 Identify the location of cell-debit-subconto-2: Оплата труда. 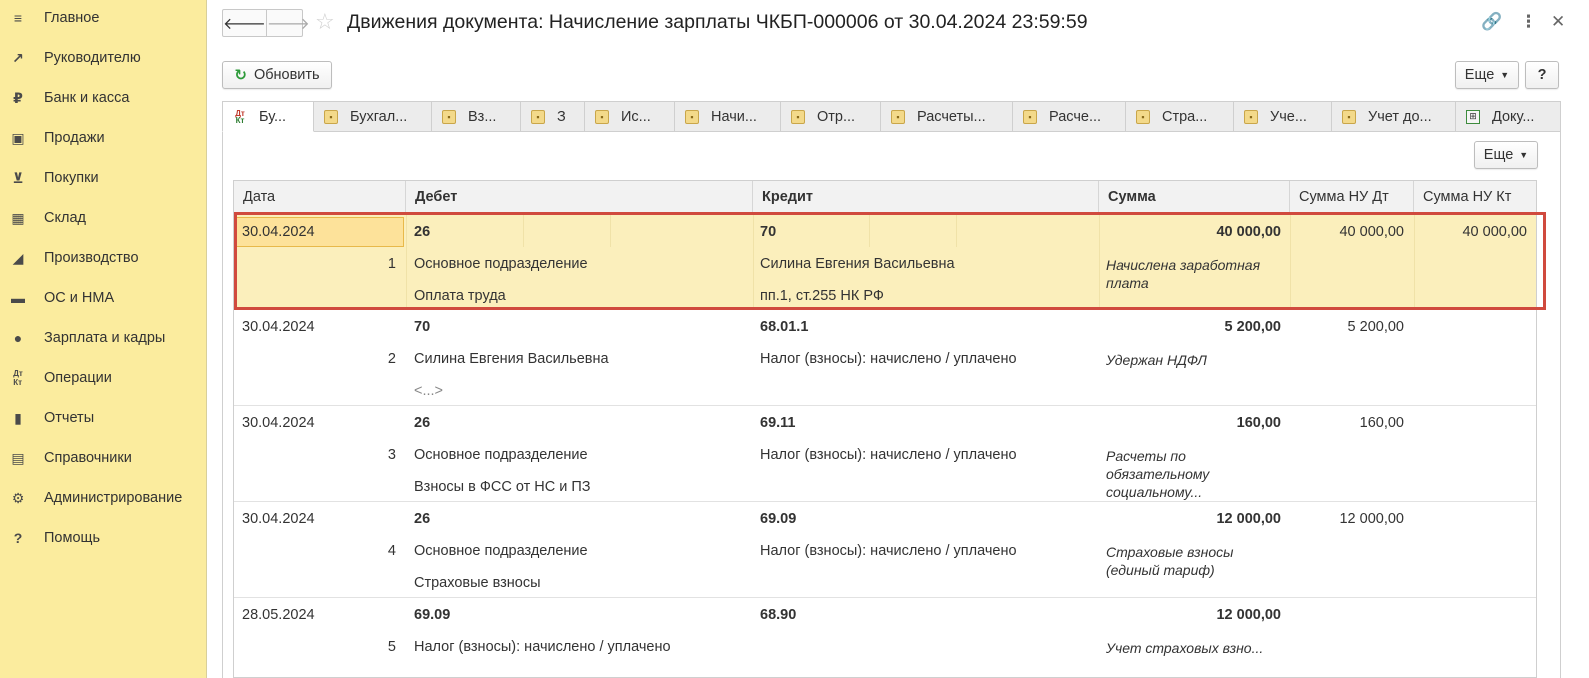
(460, 296).